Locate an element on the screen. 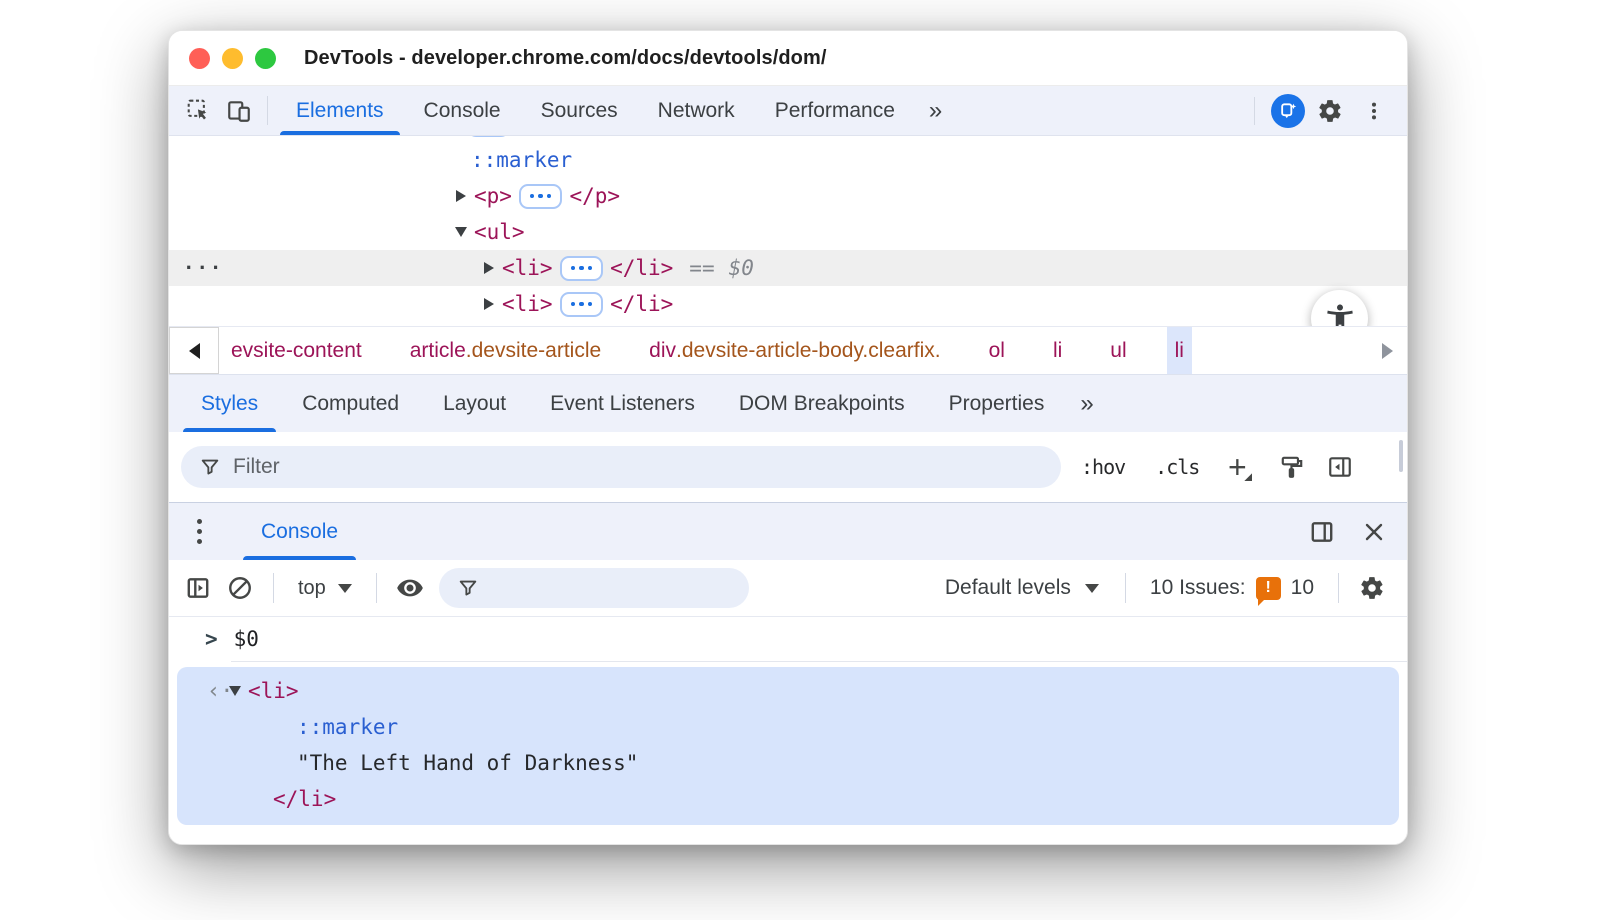  styles-toolbar: :hov .cls + is located at coordinates (788, 467).